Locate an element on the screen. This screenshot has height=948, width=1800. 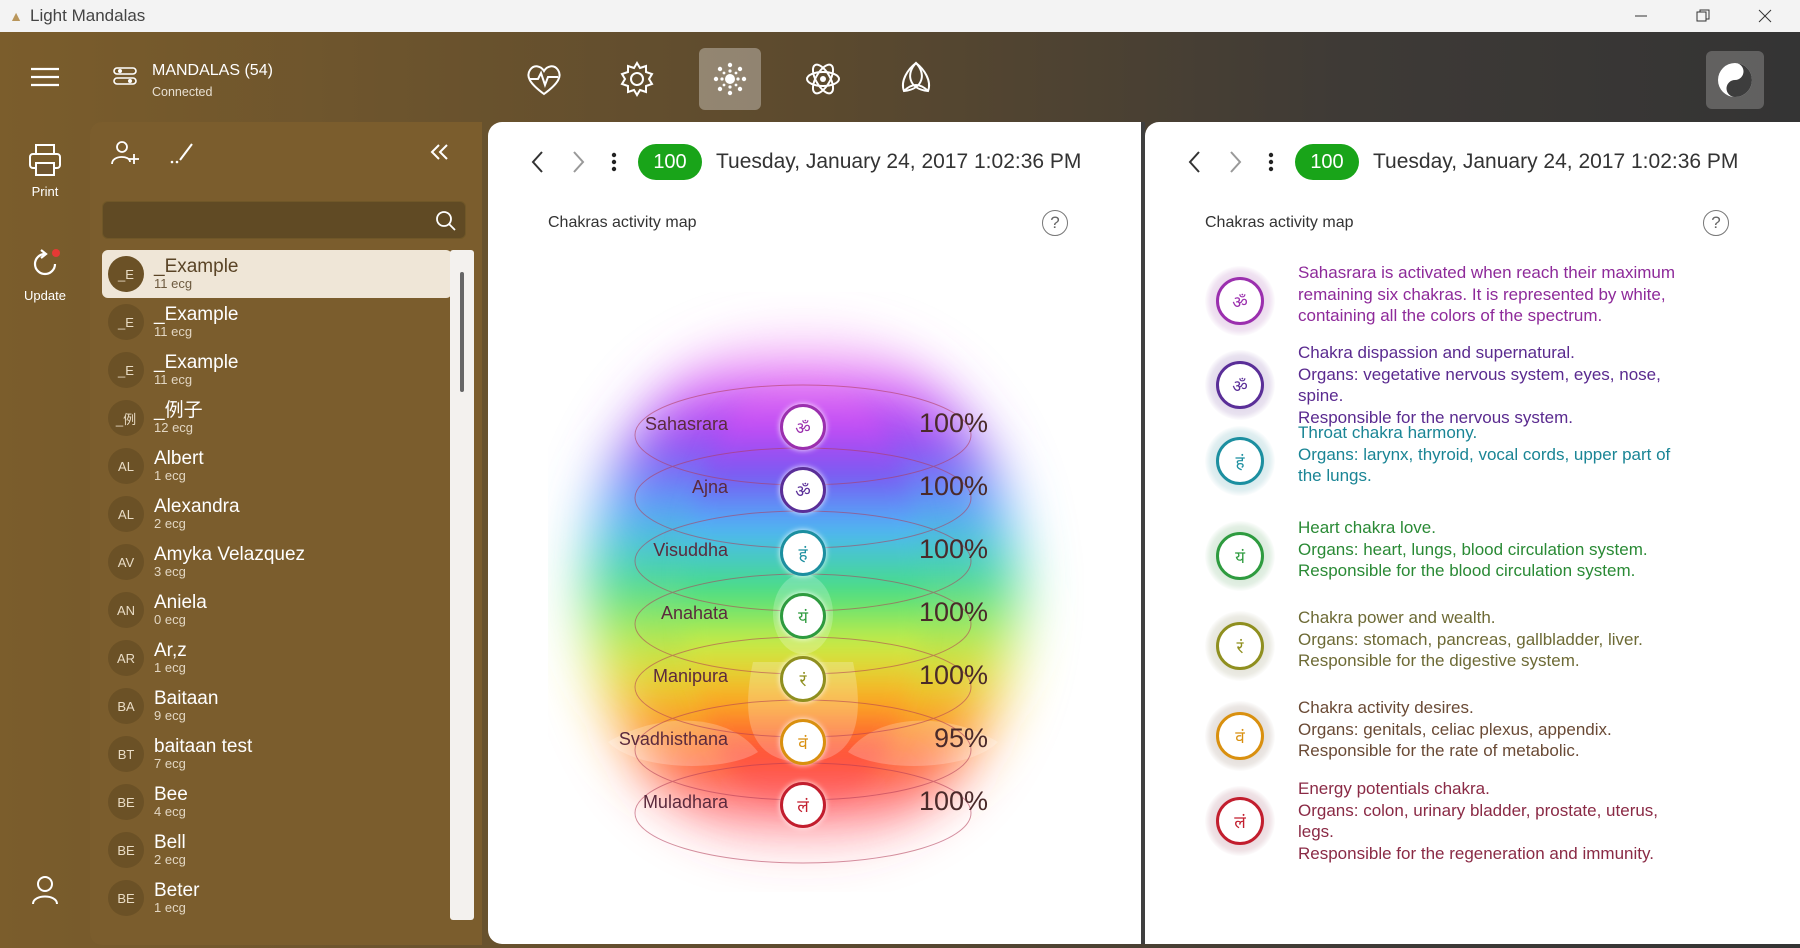
yin-yang-icon is located at coordinates (1735, 80).